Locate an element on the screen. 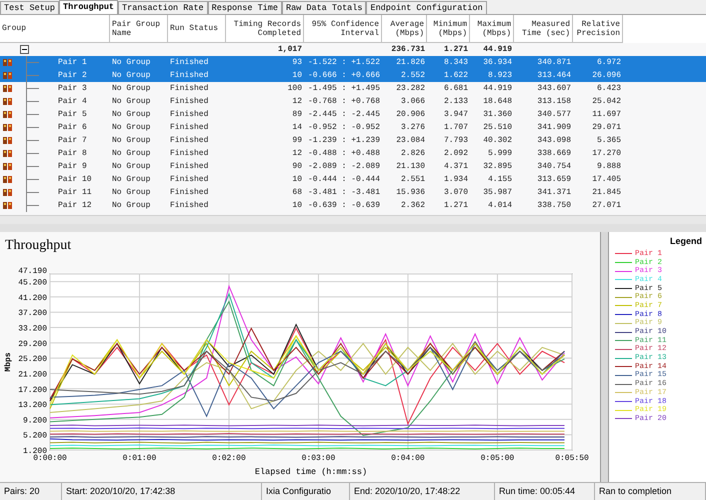 This screenshot has height=500, width=706. table-cell-text: 2.362 is located at coordinates (413, 205).